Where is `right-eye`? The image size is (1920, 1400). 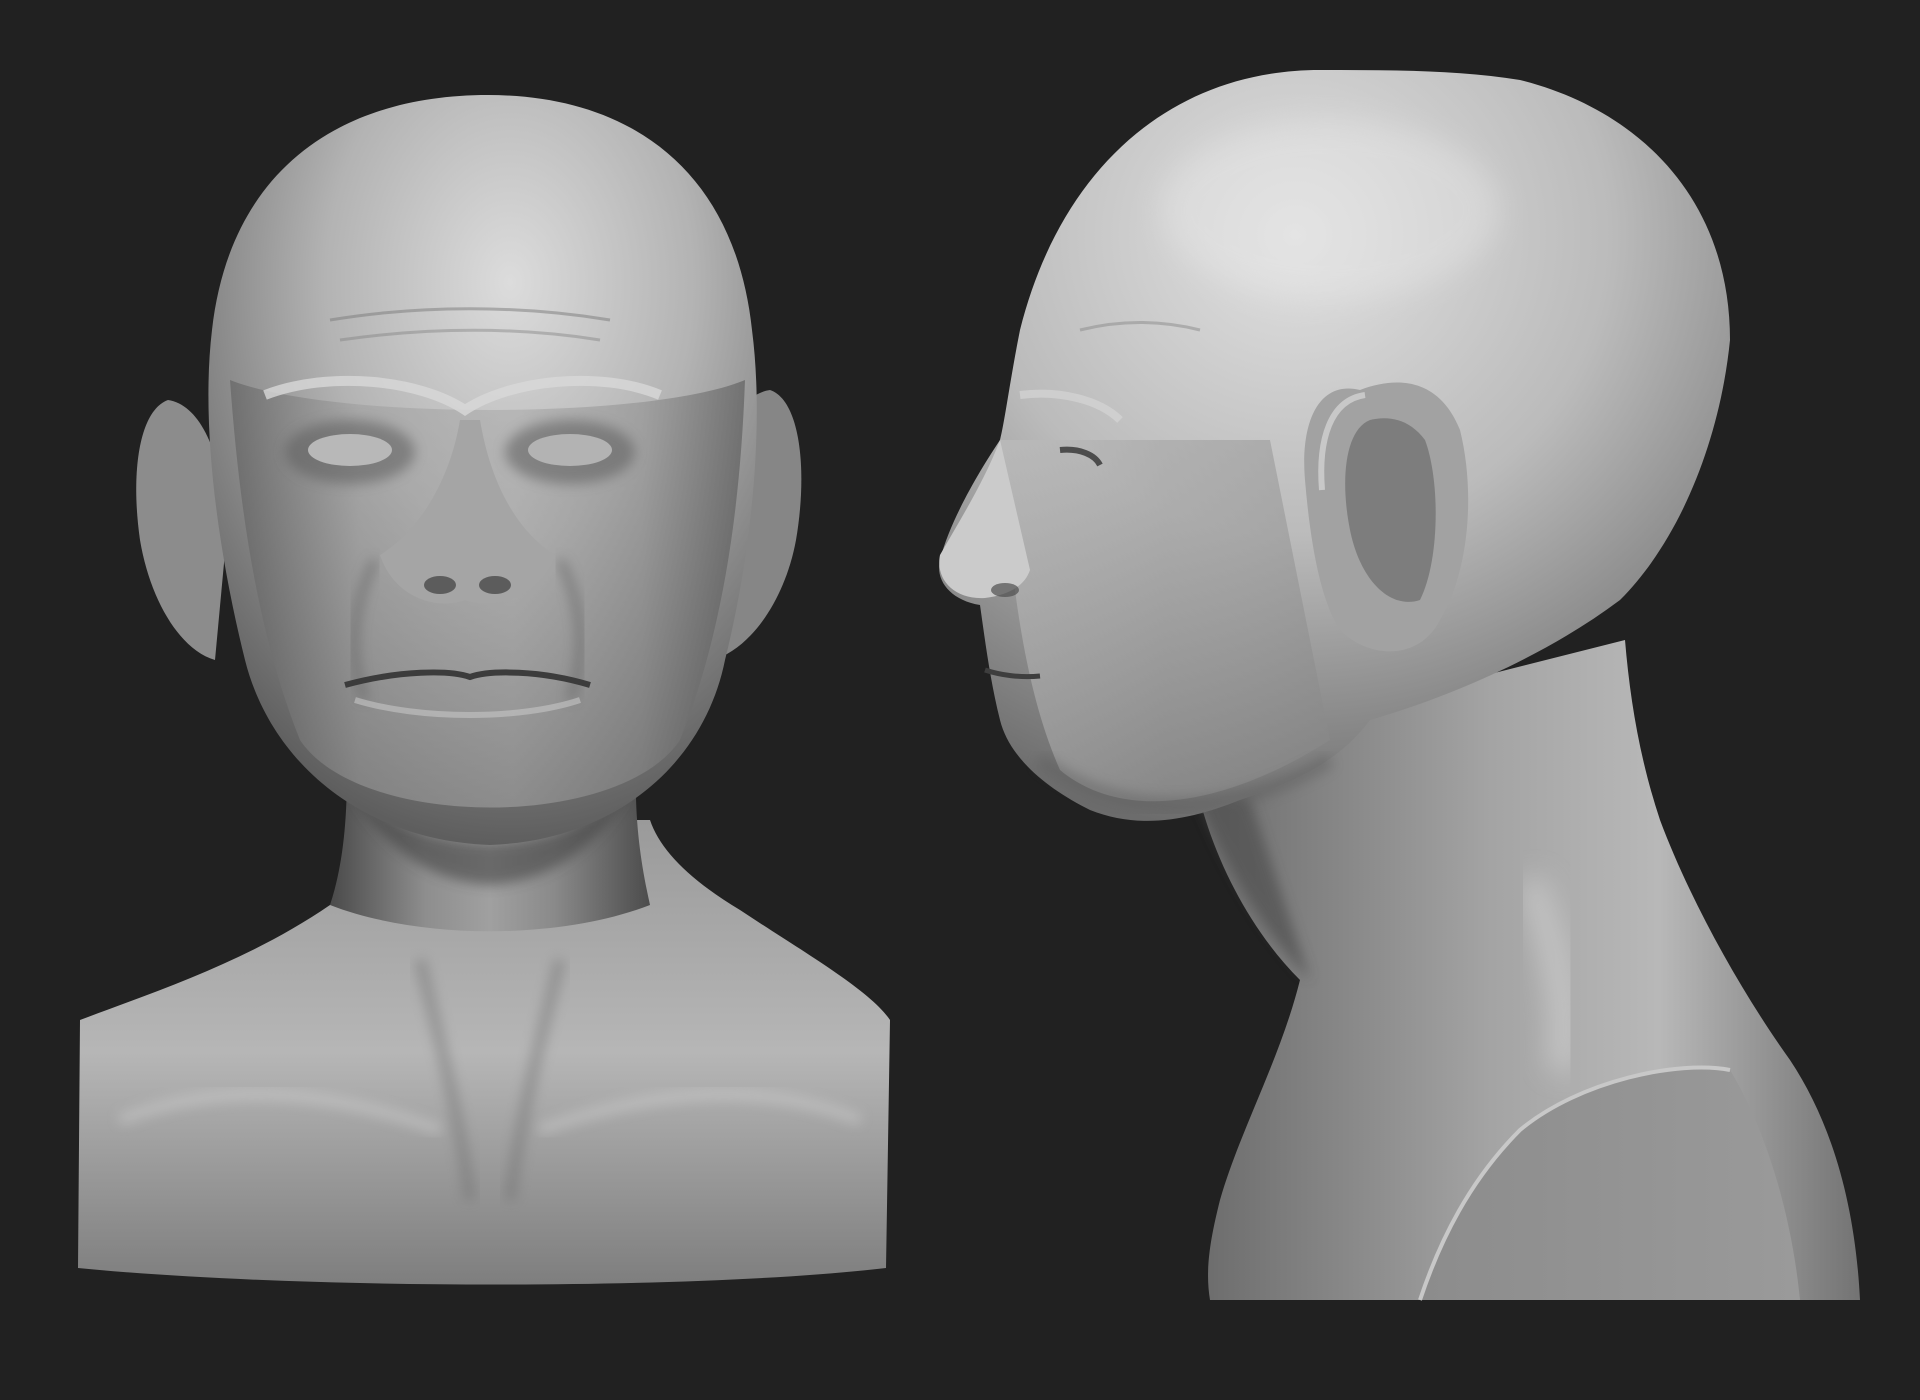 right-eye is located at coordinates (570, 450).